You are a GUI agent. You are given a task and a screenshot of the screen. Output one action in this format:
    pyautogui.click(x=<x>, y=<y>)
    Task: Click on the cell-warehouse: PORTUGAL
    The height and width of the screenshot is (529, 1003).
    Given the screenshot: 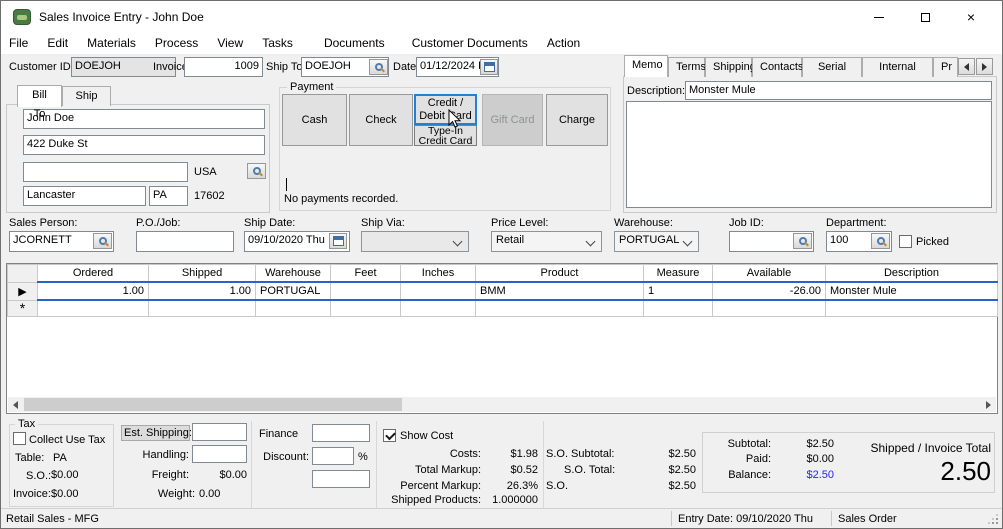 What is the action you would take?
    pyautogui.click(x=293, y=291)
    